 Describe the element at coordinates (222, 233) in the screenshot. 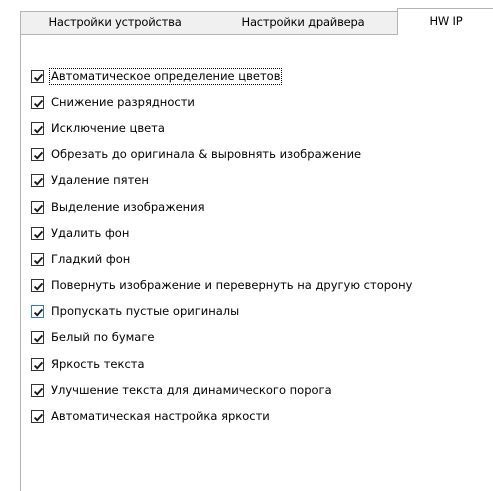

I see `option-background-removal: Удалить фон` at that location.